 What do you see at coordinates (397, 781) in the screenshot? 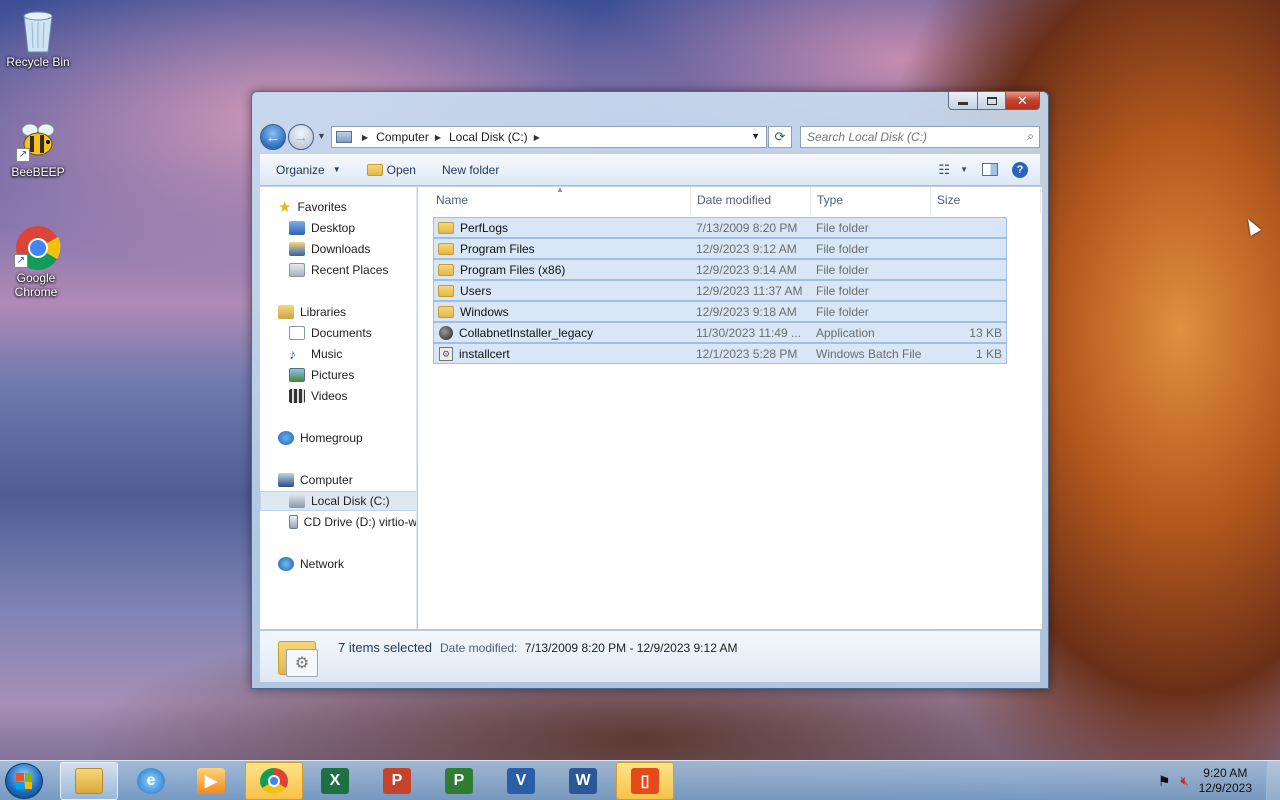
I see `taskbar-powerpoint: P` at bounding box center [397, 781].